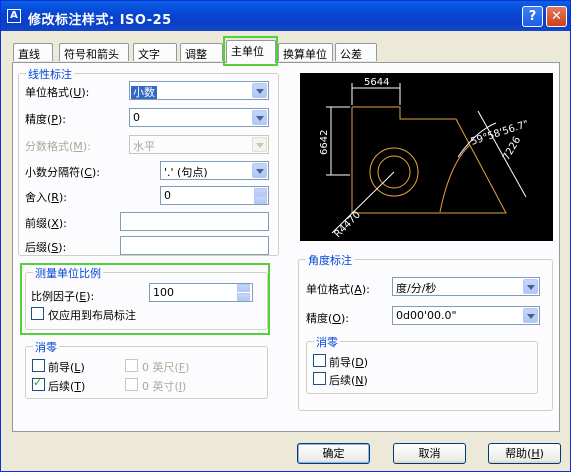 Image resolution: width=571 pixels, height=472 pixels. Describe the element at coordinates (57, 92) in the screenshot. I see `unit-format-label: 单位格式(U):` at that location.